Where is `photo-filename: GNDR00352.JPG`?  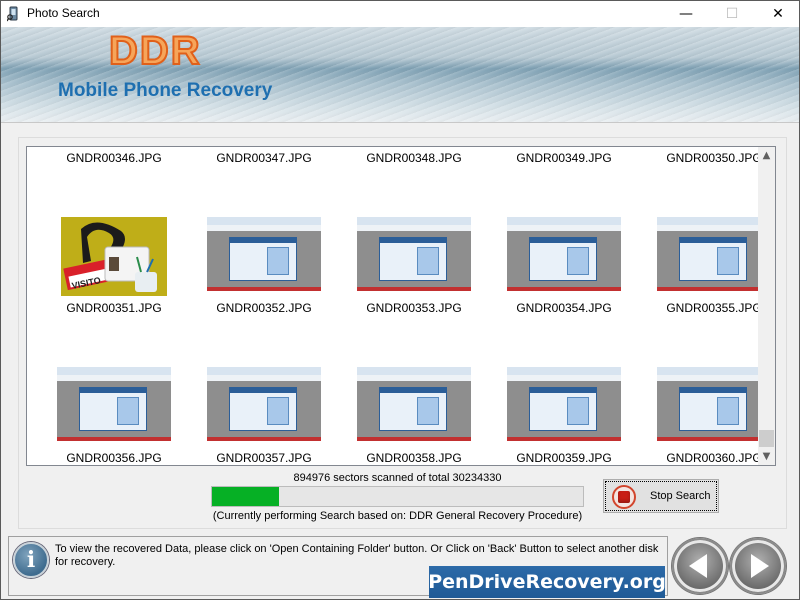 photo-filename: GNDR00352.JPG is located at coordinates (264, 308).